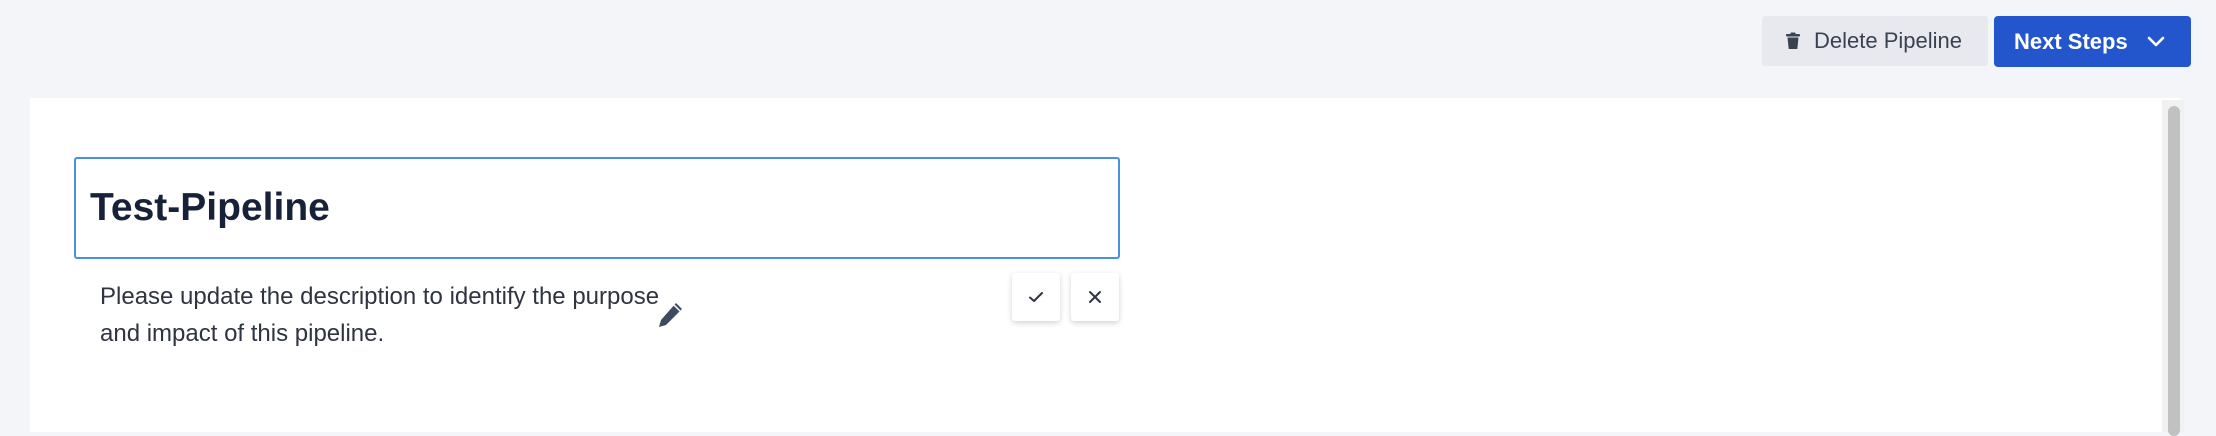 The image size is (2216, 436). I want to click on vertical-scrollbar, so click(2173, 268).